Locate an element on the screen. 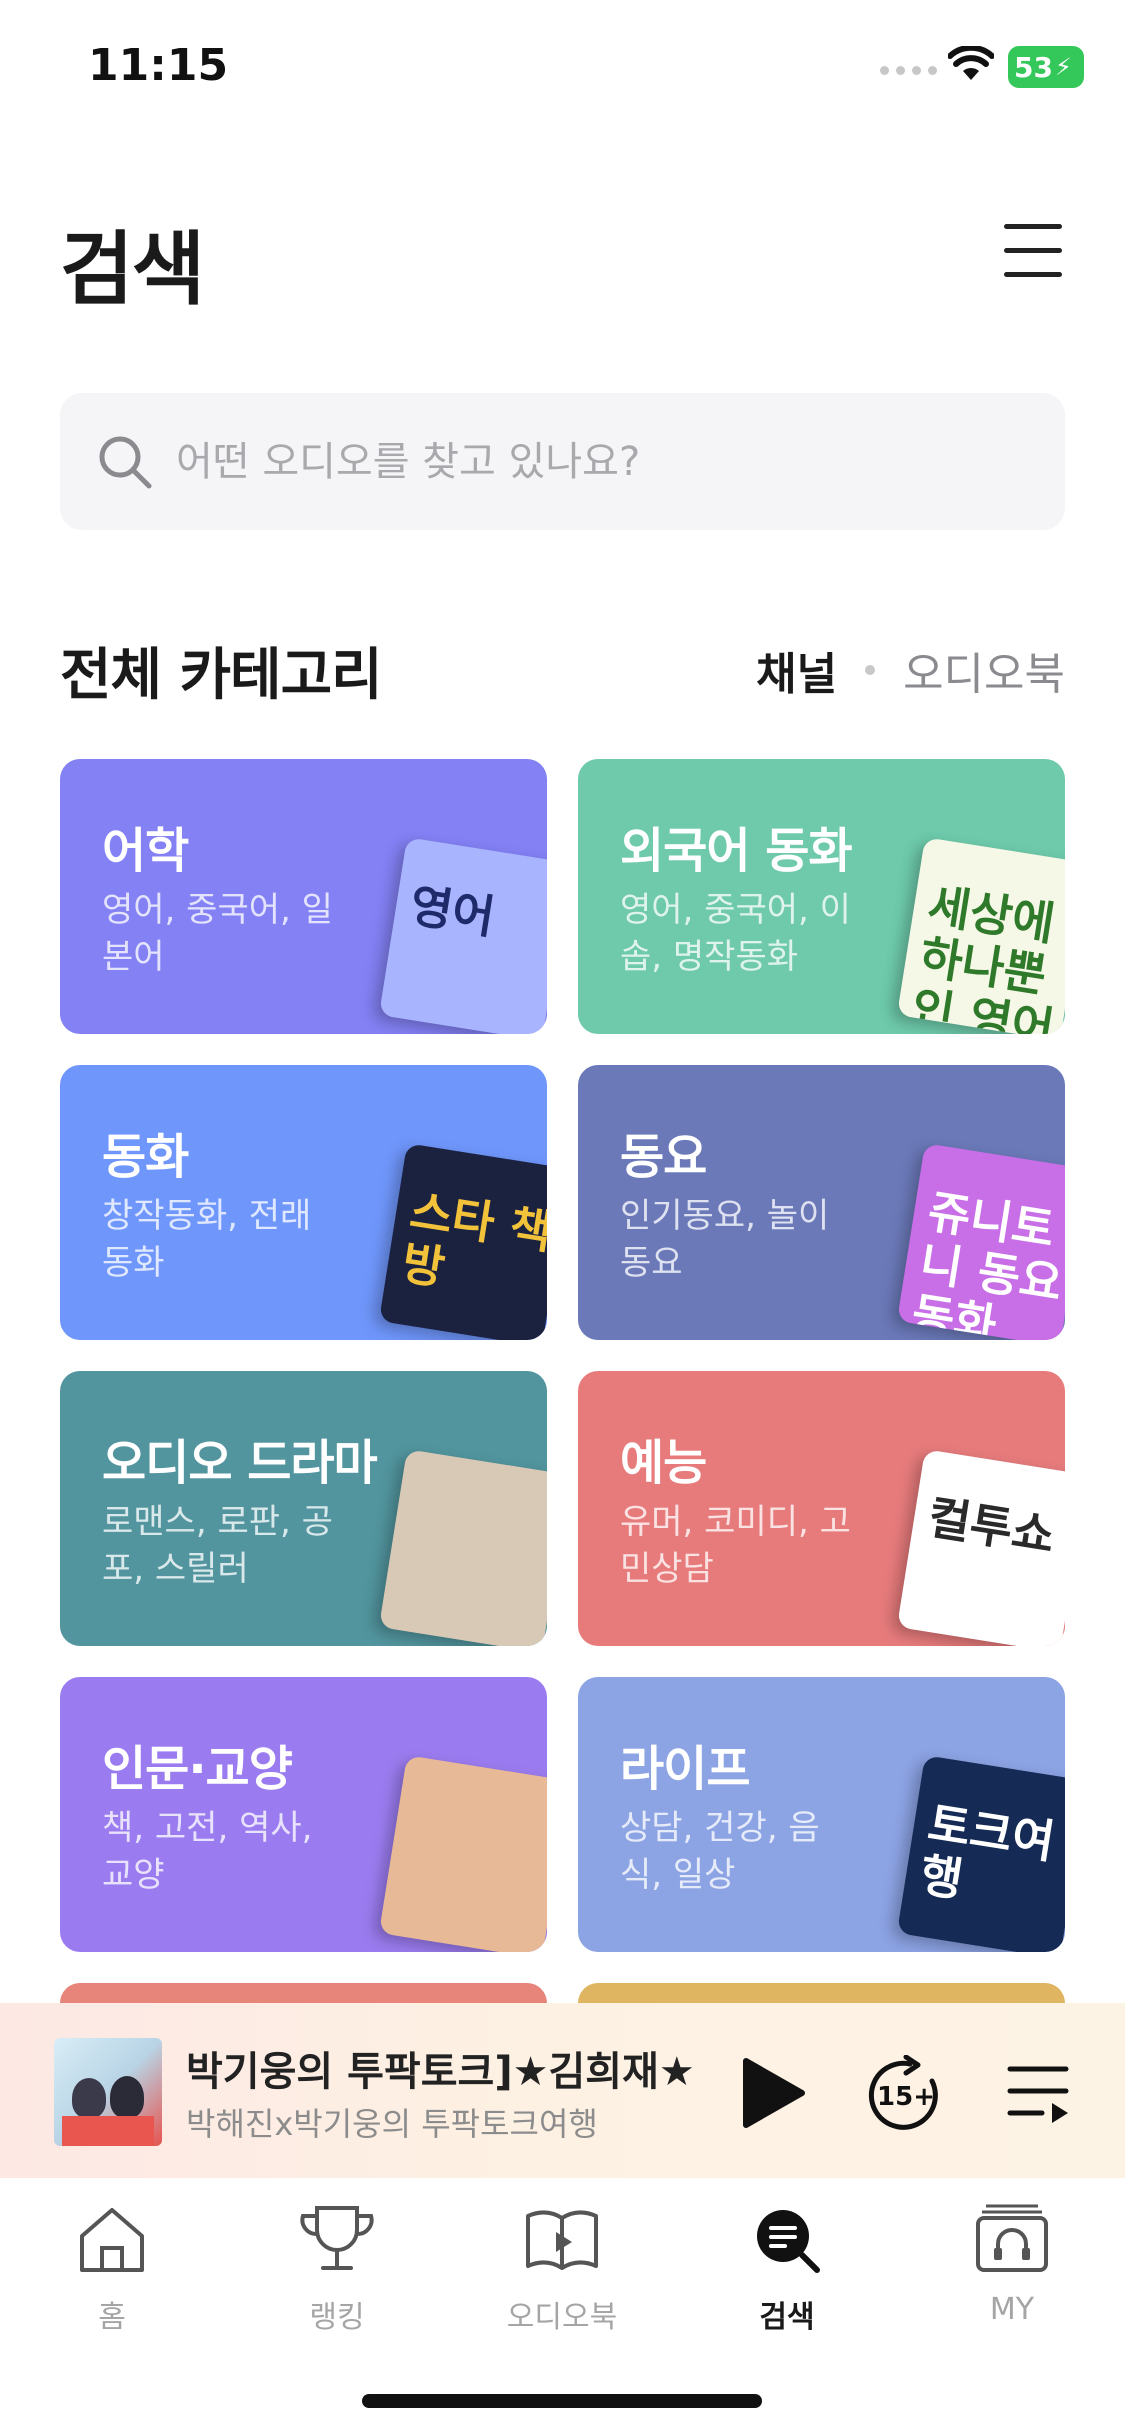 The image size is (1125, 2436). headphones-icon is located at coordinates (1012, 2238).